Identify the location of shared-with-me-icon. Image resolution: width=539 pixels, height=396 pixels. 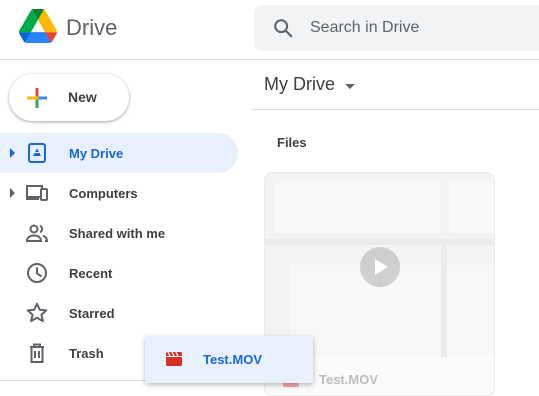
(37, 233).